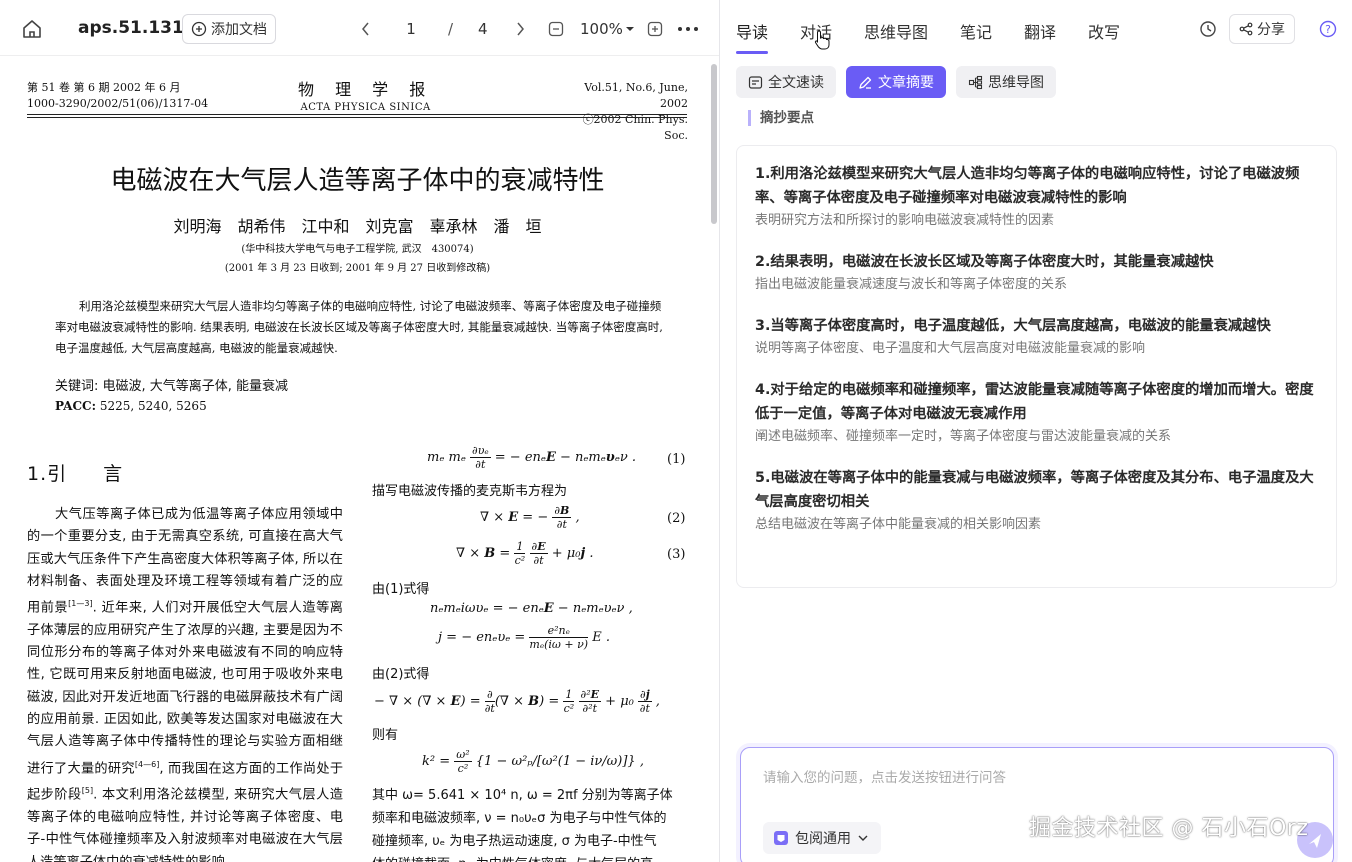  I want to click on model-icon, so click(781, 838).